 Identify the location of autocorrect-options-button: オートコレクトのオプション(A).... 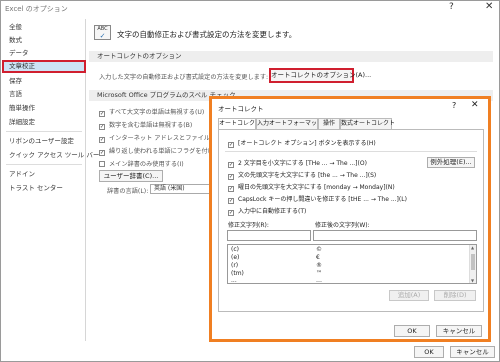
(320, 75).